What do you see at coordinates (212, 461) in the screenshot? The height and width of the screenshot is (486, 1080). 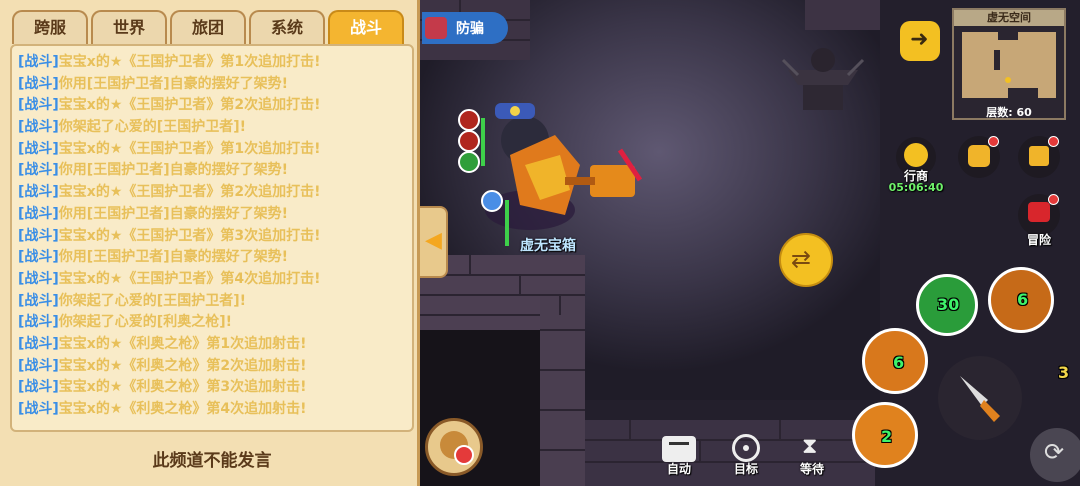 I see `chat-footer-notice: 此频道不能发言` at bounding box center [212, 461].